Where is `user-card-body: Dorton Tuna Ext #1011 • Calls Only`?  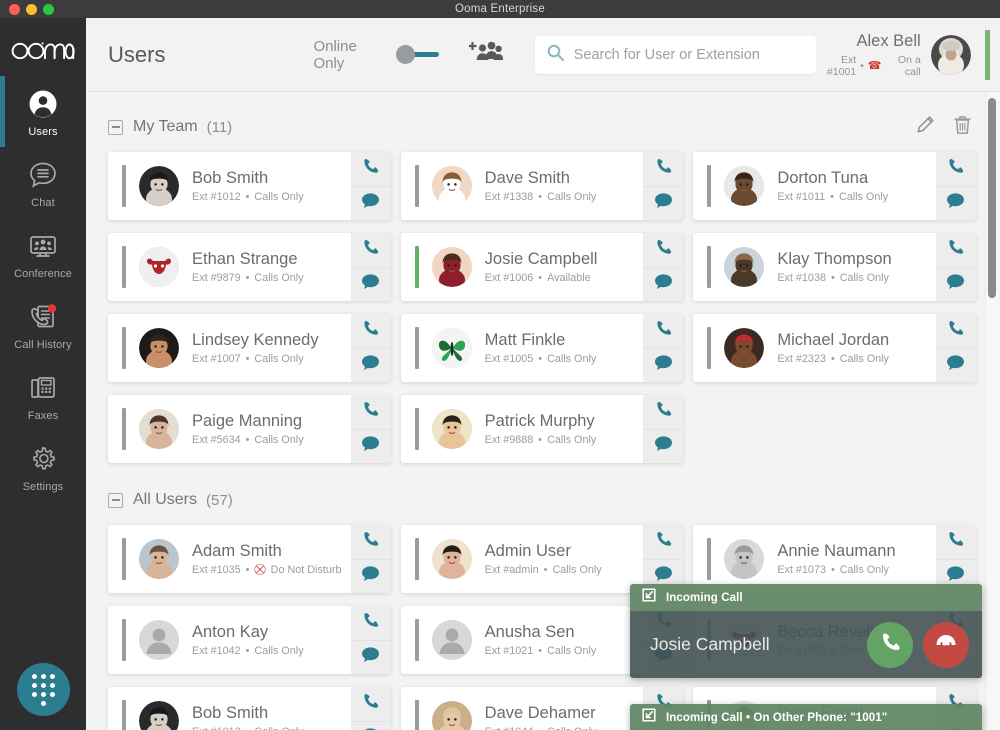
user-card-body: Dorton Tuna Ext #1011 • Calls Only is located at coordinates (814, 186).